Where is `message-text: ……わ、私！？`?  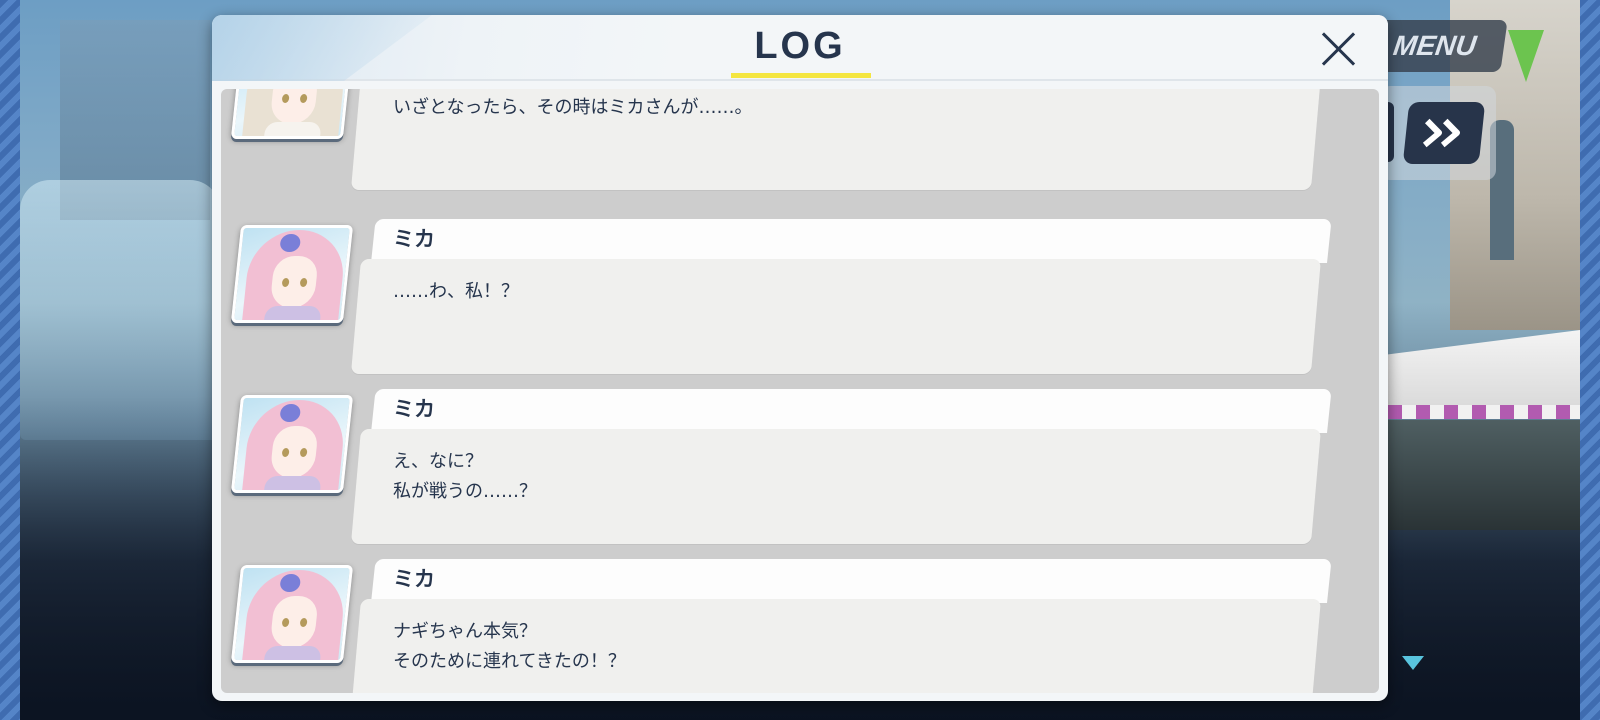 message-text: ……わ、私！？ is located at coordinates (456, 291).